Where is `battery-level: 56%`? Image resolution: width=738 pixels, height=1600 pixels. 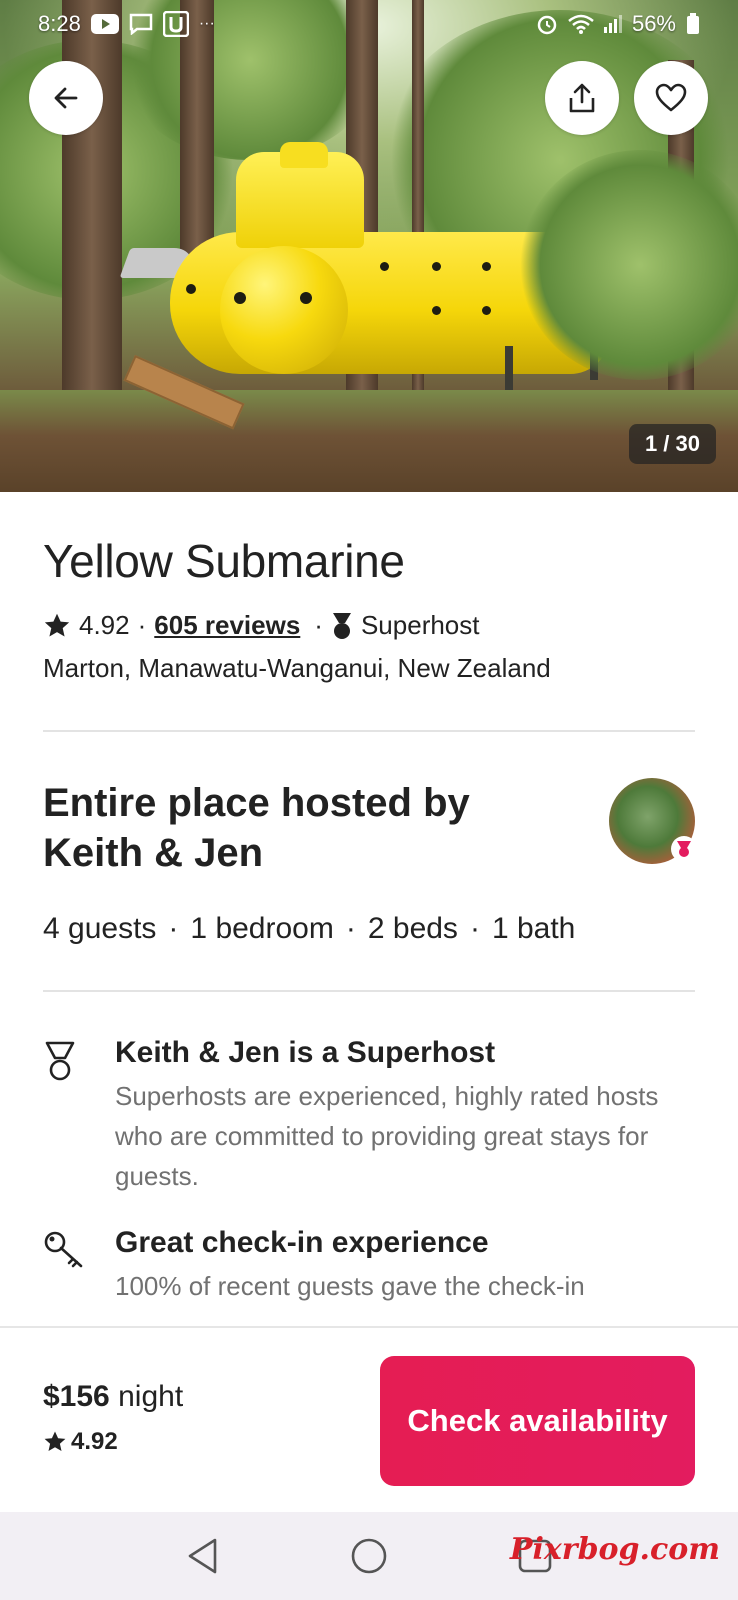
battery-level: 56% is located at coordinates (653, 23).